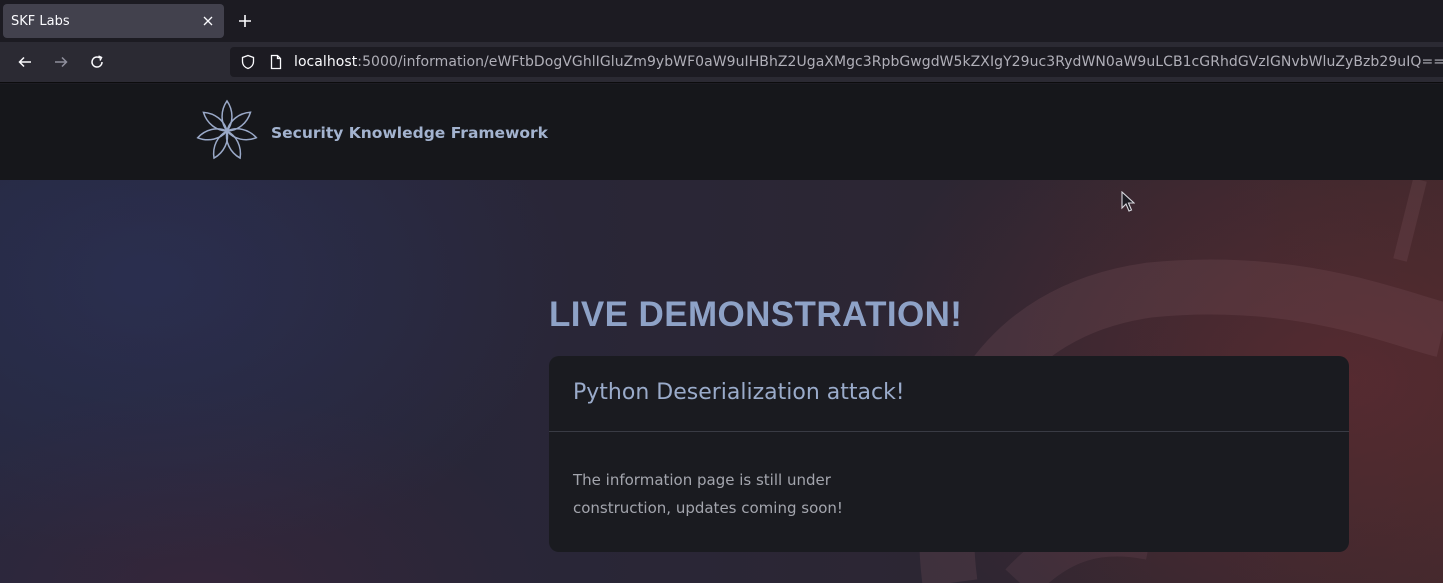 The width and height of the screenshot is (1443, 583). Describe the element at coordinates (61, 62) in the screenshot. I see `forward-arrow-icon` at that location.